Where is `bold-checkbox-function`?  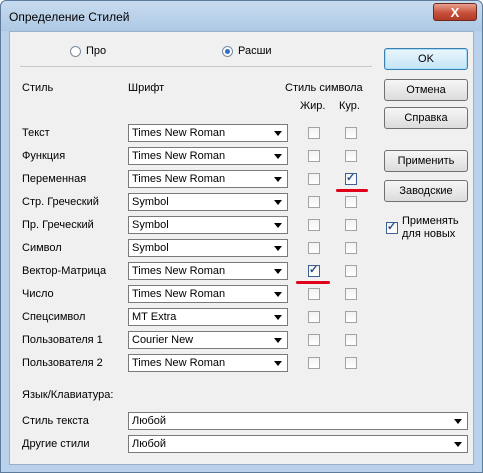 bold-checkbox-function is located at coordinates (314, 156).